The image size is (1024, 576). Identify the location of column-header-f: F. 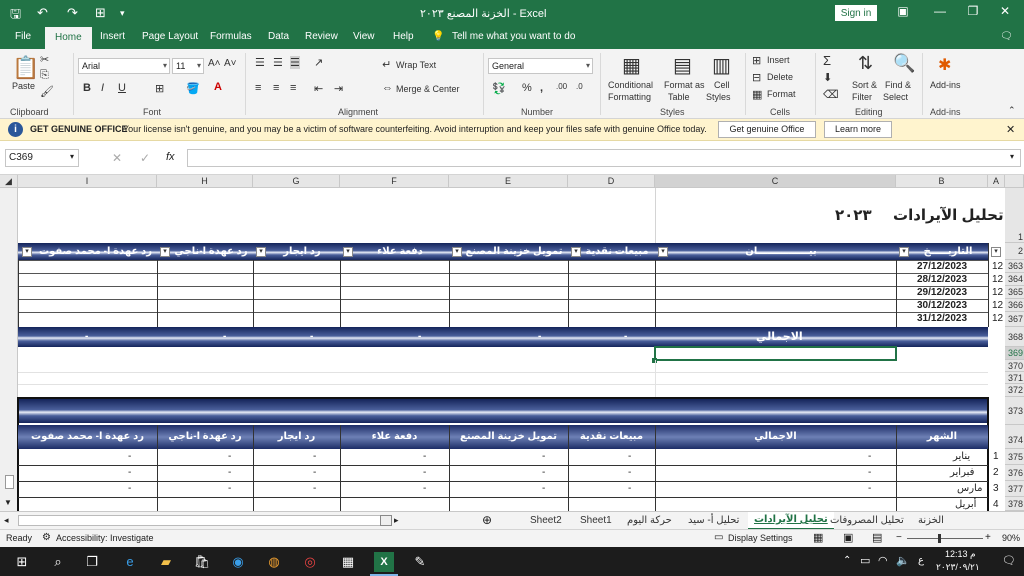
(394, 181).